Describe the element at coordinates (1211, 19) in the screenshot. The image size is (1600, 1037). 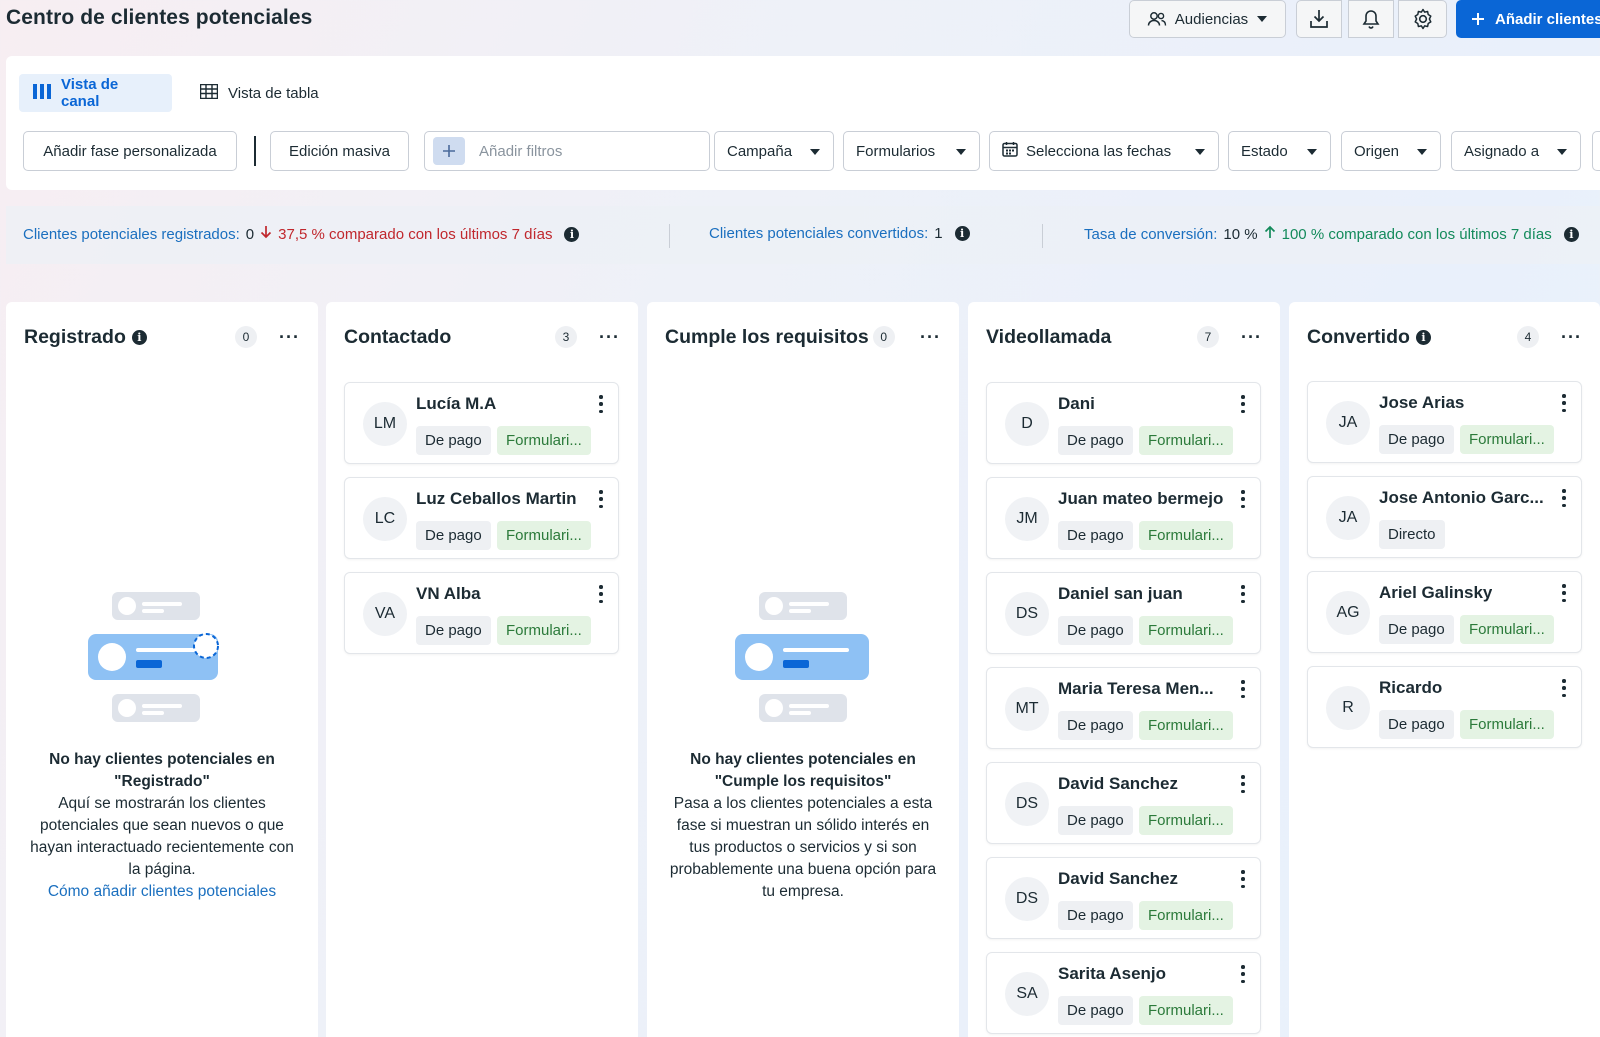
I see `audiences-label: Audiencias` at that location.